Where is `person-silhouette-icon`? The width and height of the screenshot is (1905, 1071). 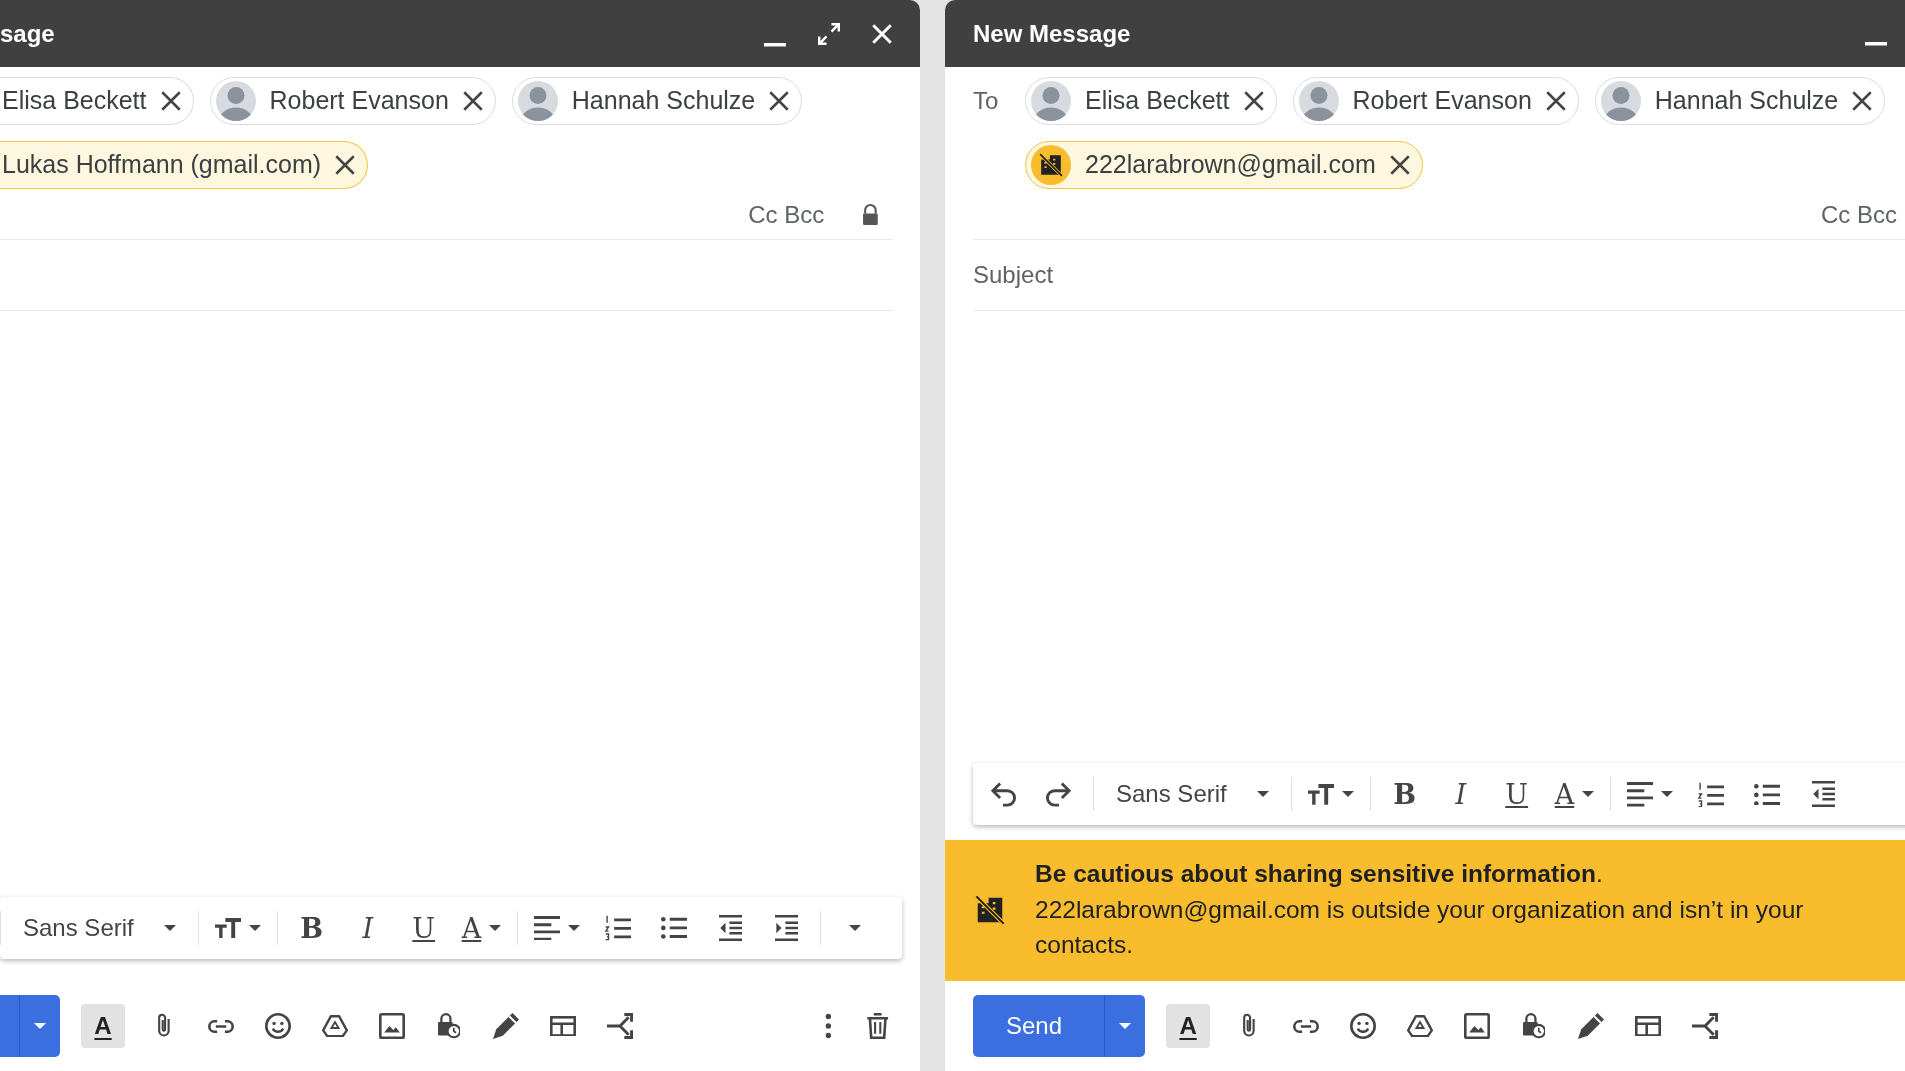 person-silhouette-icon is located at coordinates (1051, 104).